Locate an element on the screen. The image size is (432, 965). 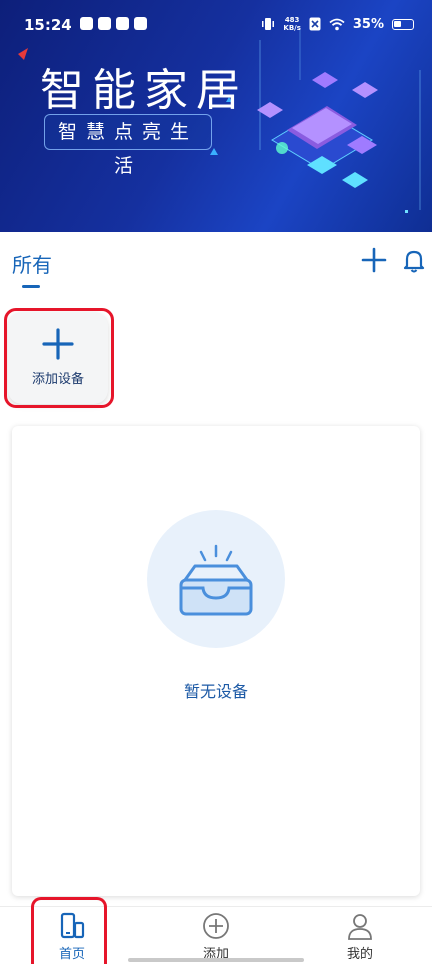
empty-inbox-icon is located at coordinates (216, 580).